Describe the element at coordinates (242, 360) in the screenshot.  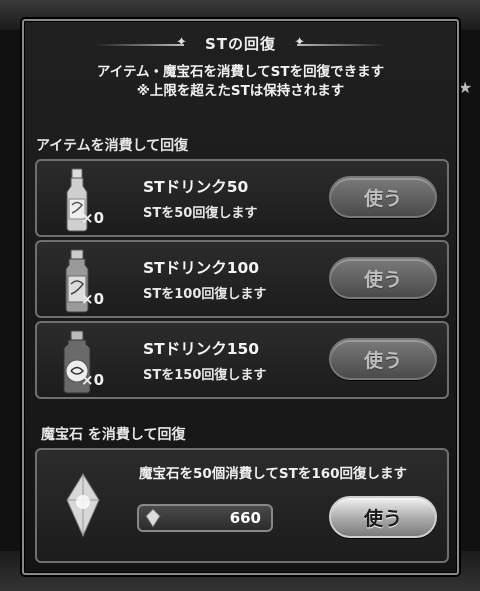
I see `item-card-st-drink-150: ×0 STドリンク150 STを150回復します 使う` at that location.